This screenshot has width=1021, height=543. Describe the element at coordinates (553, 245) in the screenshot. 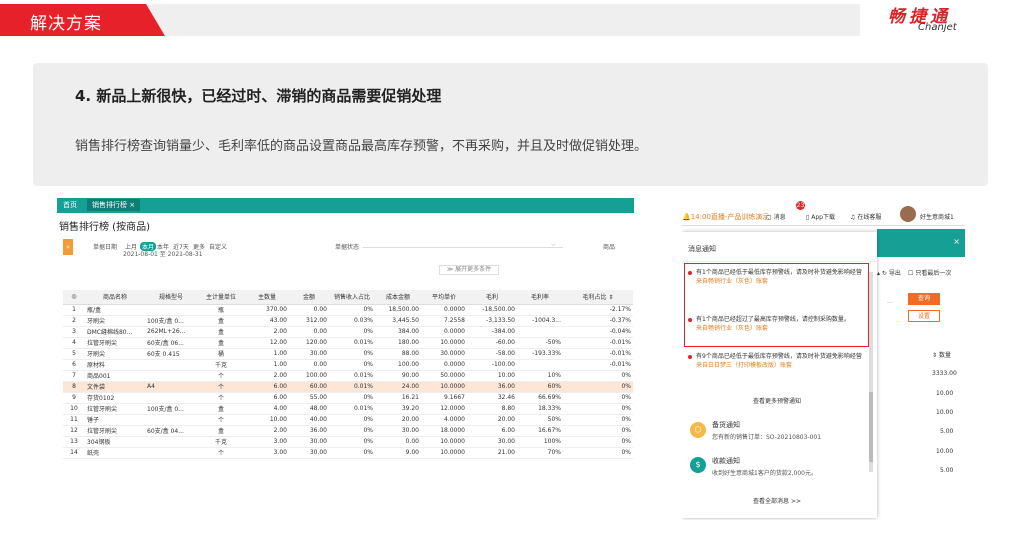

I see `chevron-down-icon: ⌵` at that location.